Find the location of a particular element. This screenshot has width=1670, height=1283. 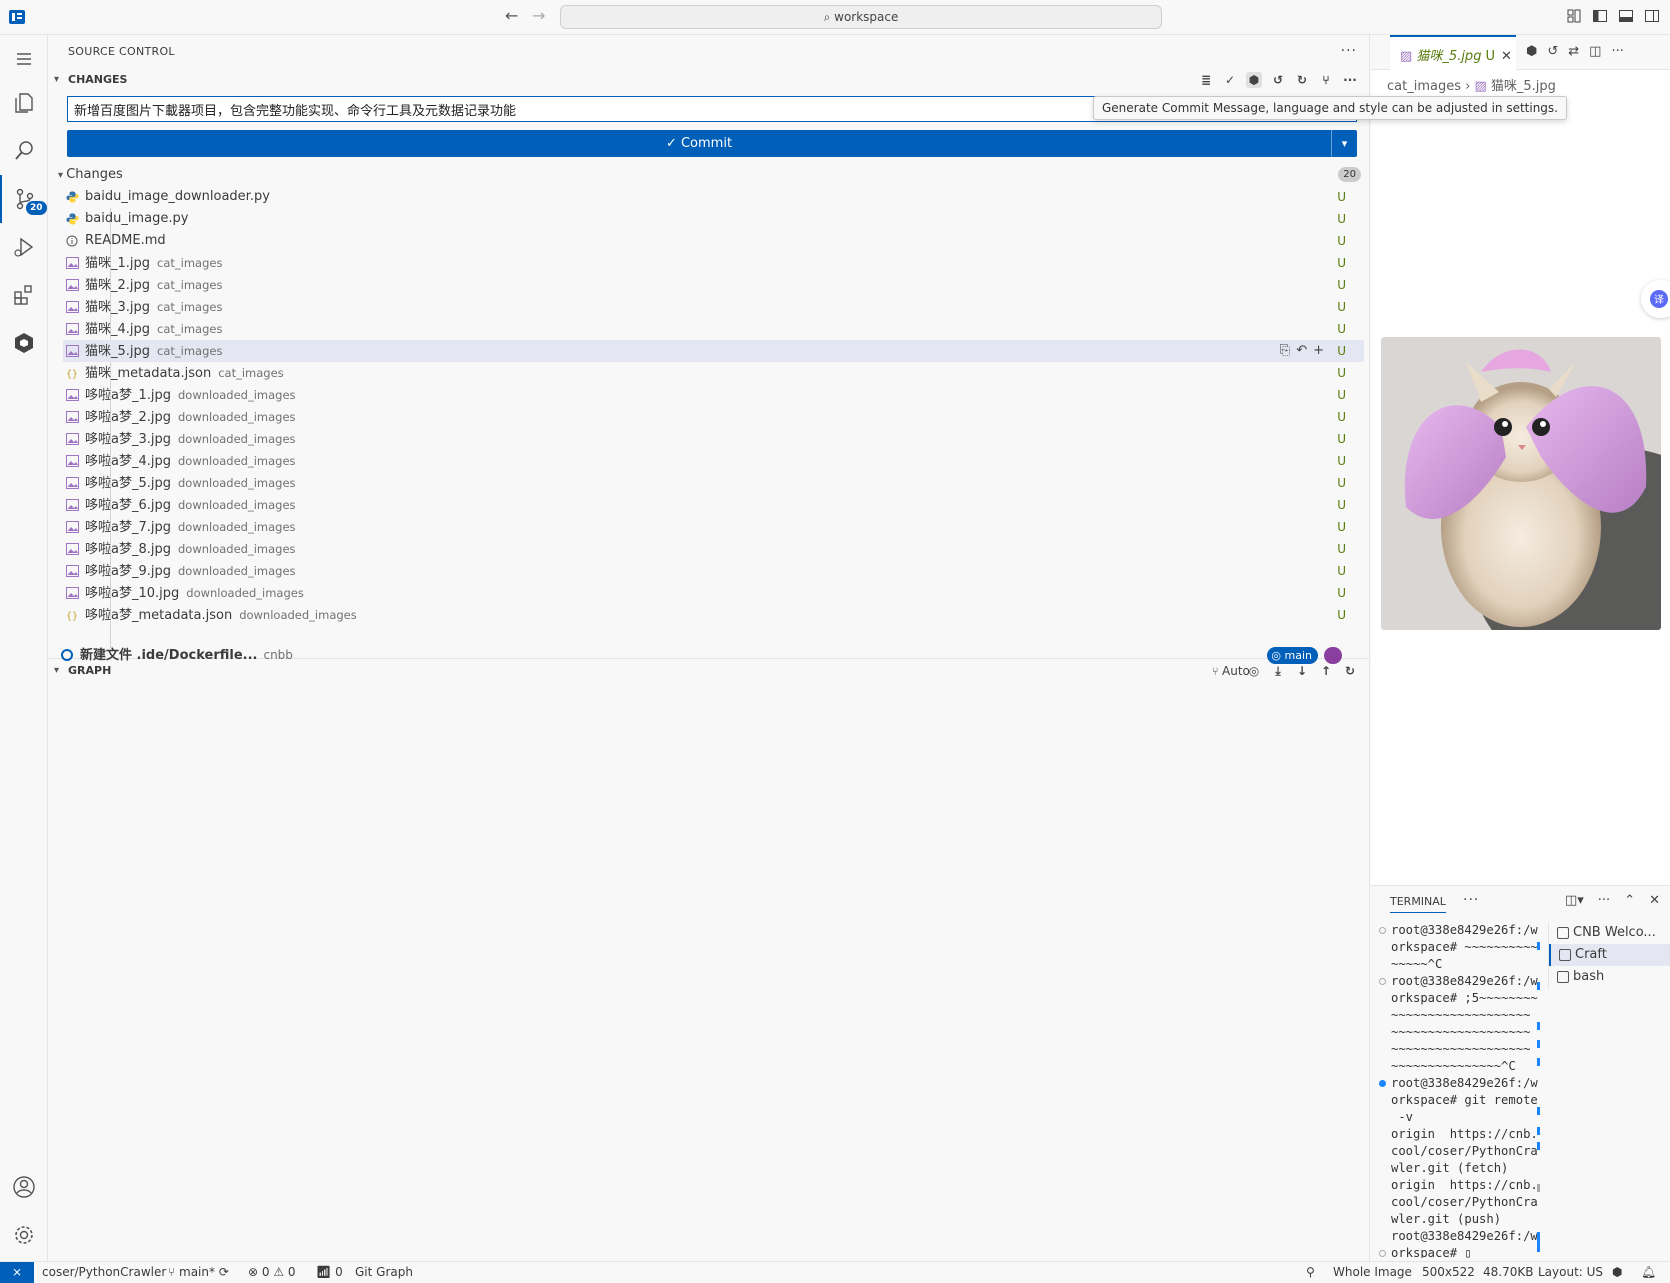

file-row: 哆啦a梦_2.jpg downloaded_images U is located at coordinates (713, 417).